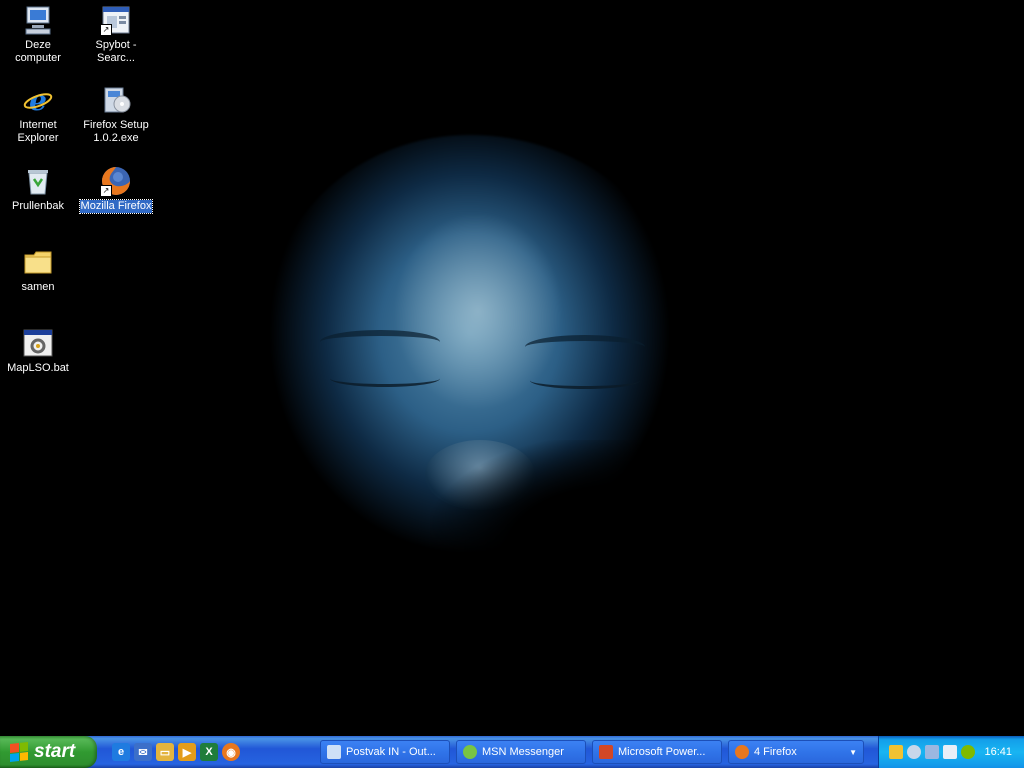 This screenshot has height=768, width=1024. I want to click on desktop-icon-firefox-setup: Firefox Setup 1.0.2.exe, so click(116, 114).